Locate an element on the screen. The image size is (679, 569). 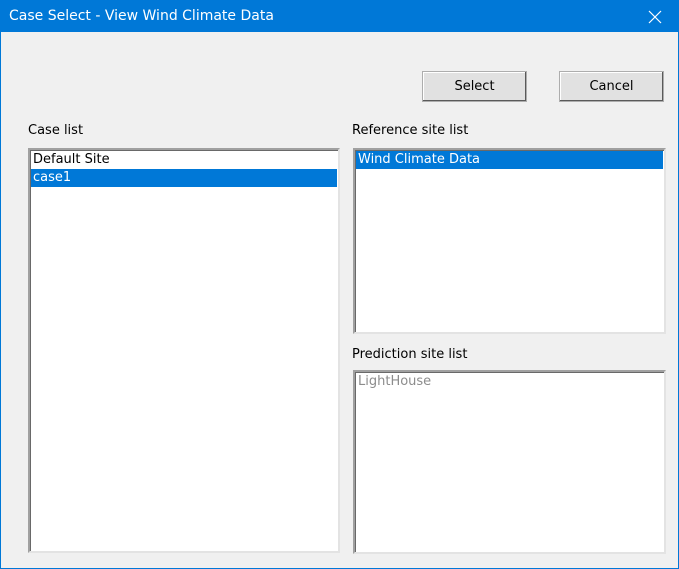
list-item-lighthouse: LightHouse is located at coordinates (395, 381).